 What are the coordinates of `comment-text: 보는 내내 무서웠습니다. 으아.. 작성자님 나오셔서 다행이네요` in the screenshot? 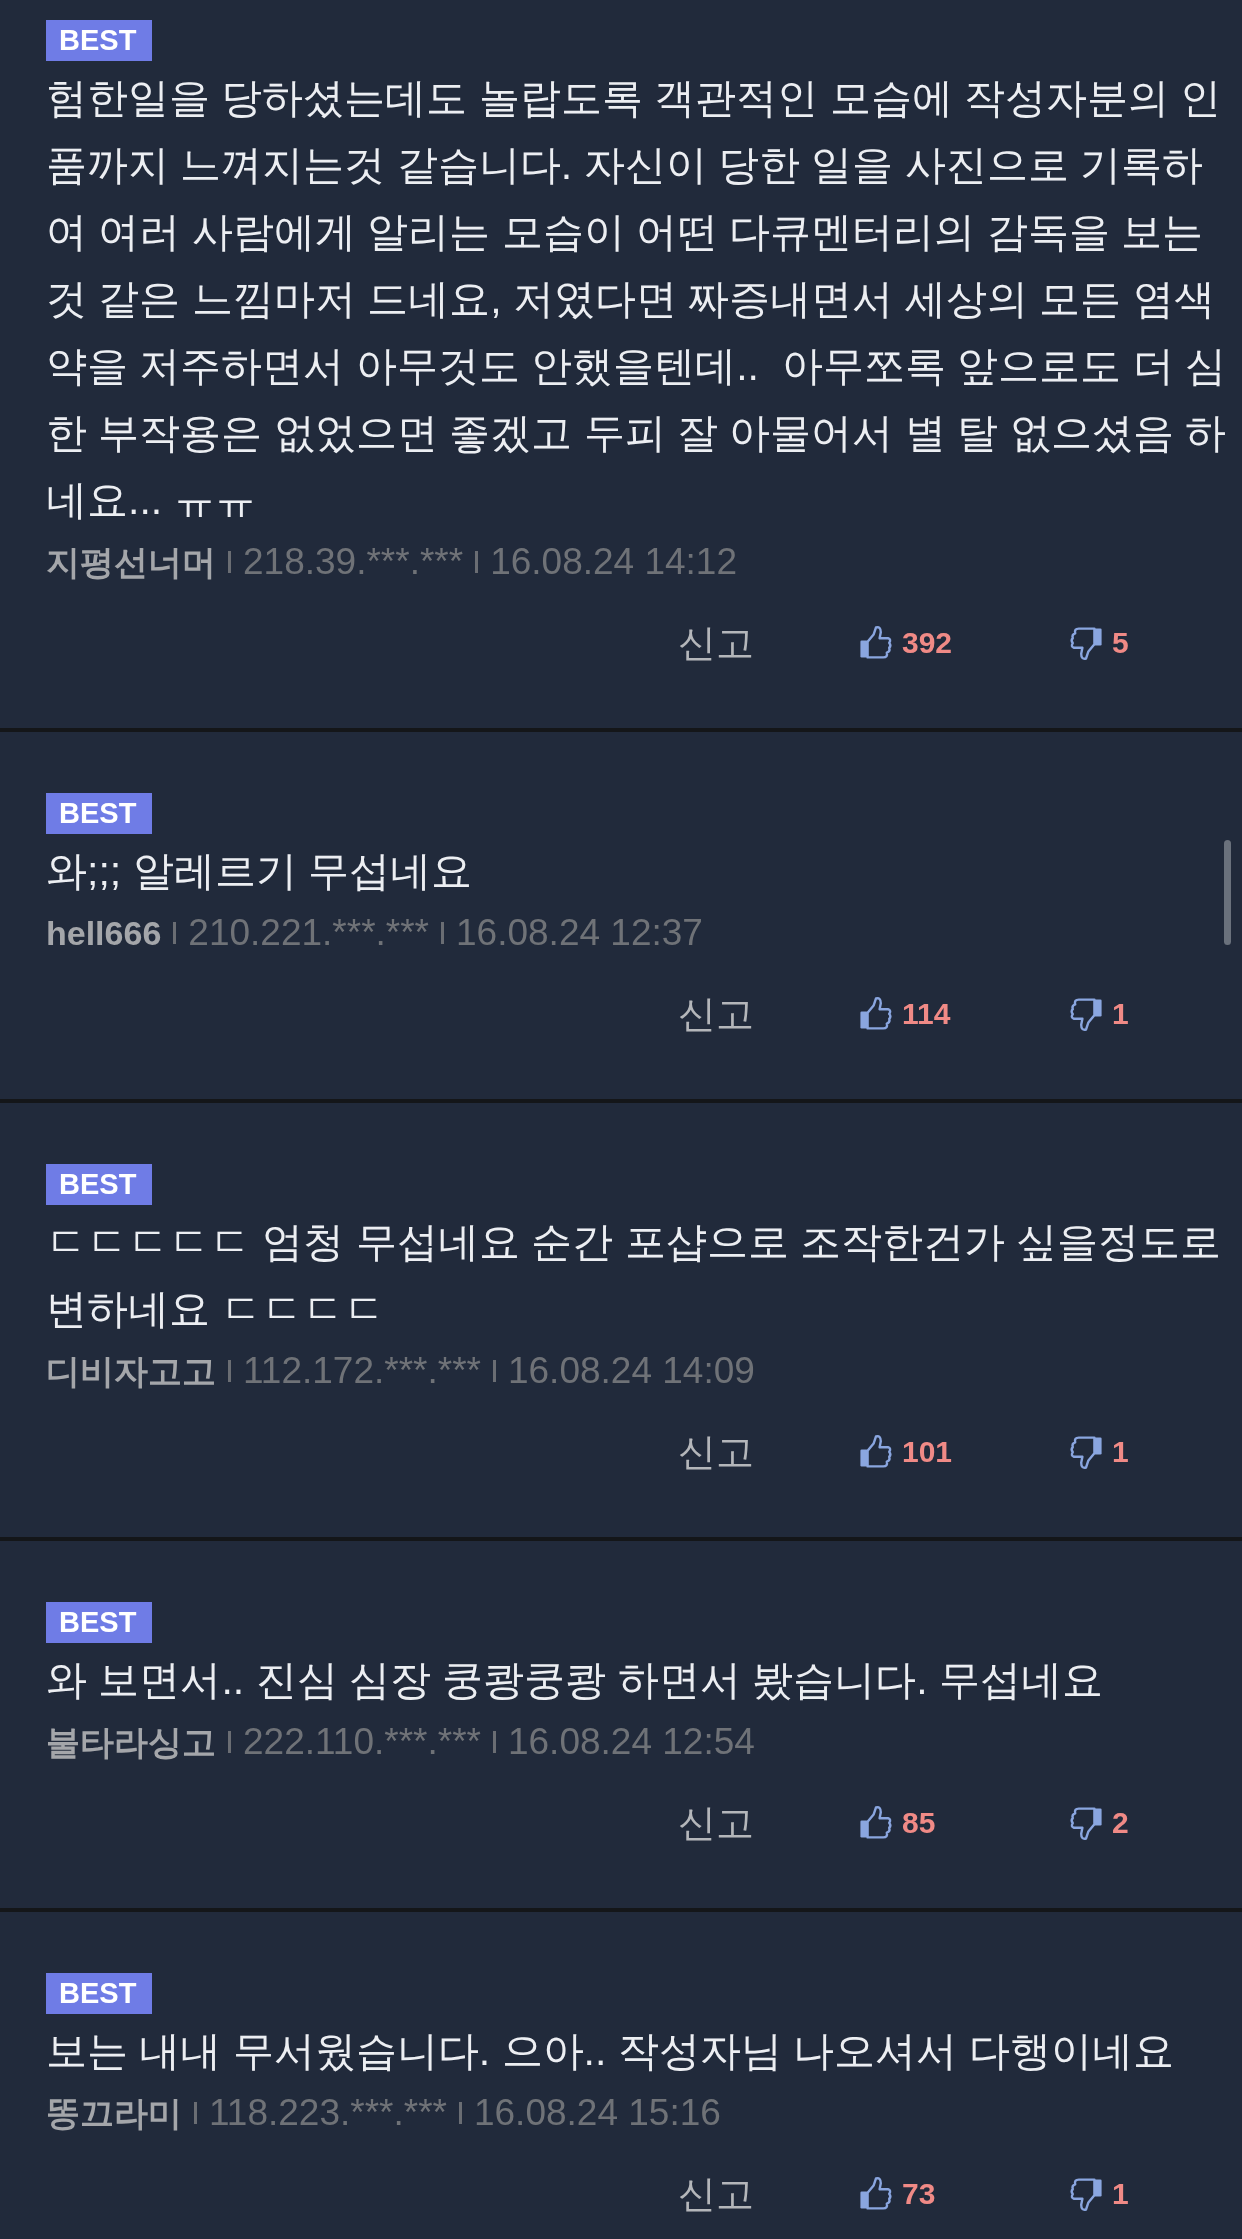 It's located at (610, 2051).